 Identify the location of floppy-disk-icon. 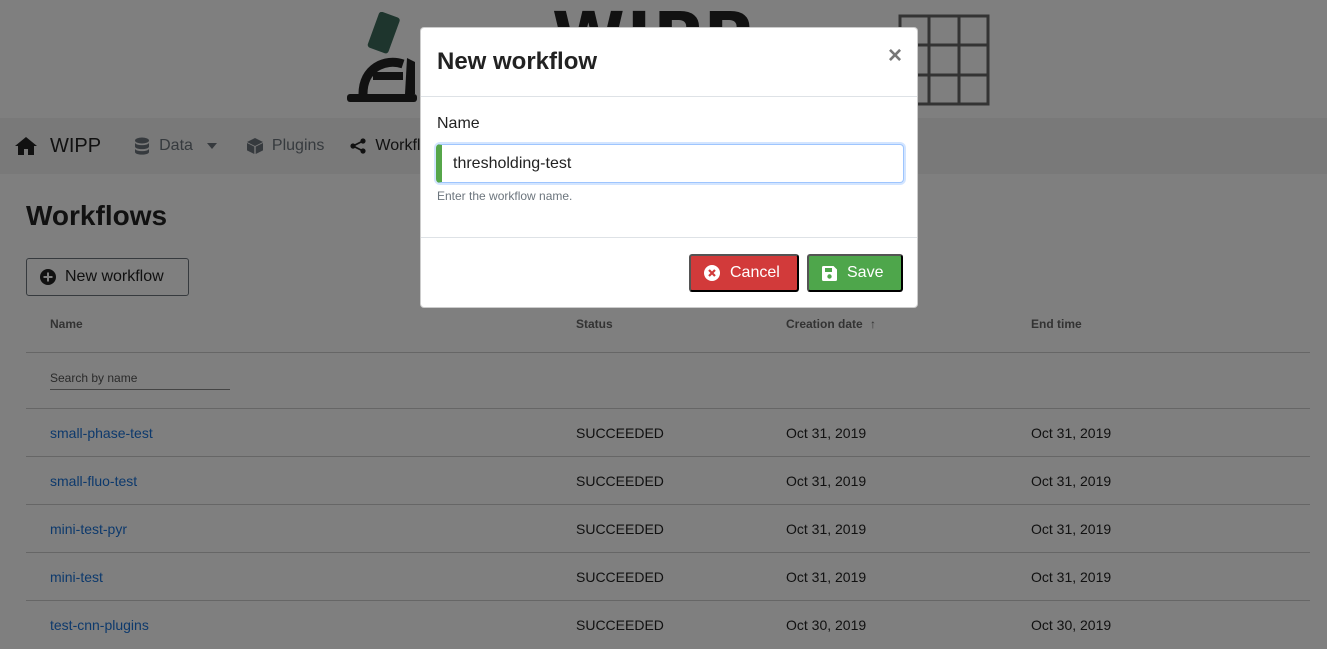
(829, 273).